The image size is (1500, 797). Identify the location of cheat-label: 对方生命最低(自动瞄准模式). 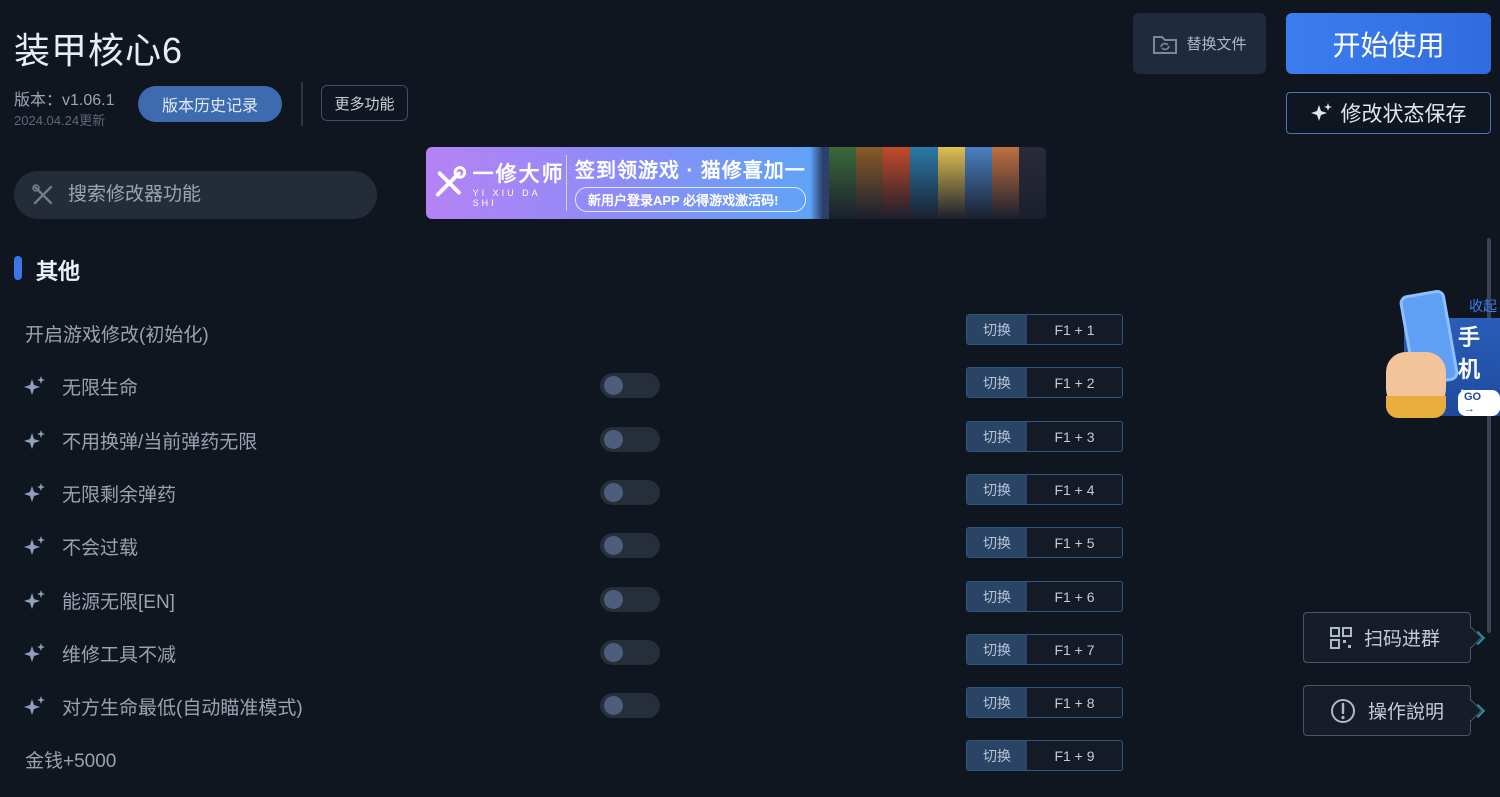
(182, 708).